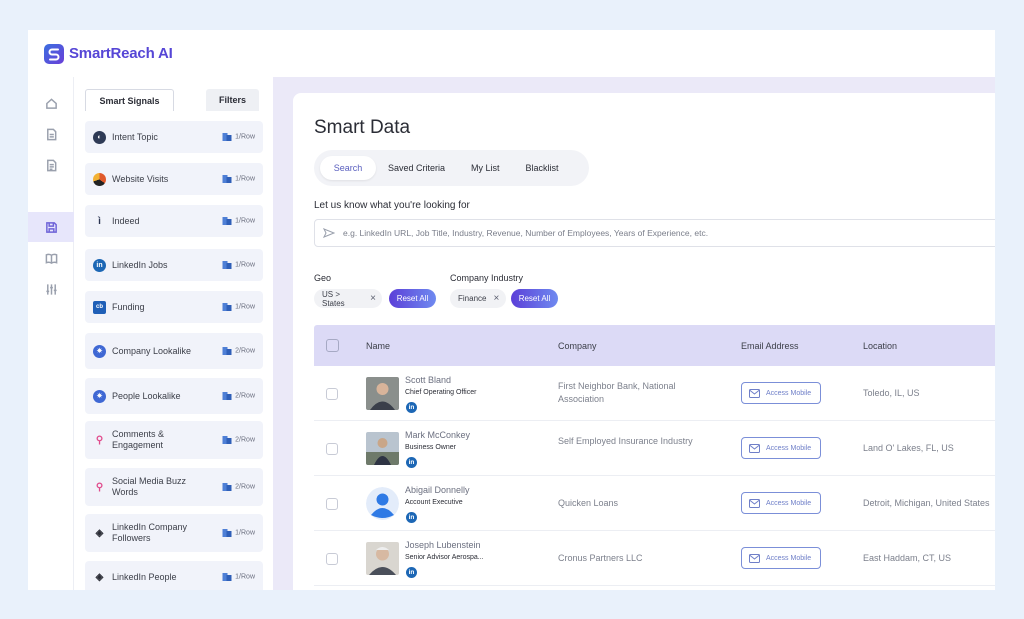 The height and width of the screenshot is (619, 1024). I want to click on signal-label: Website Visits, so click(140, 178).